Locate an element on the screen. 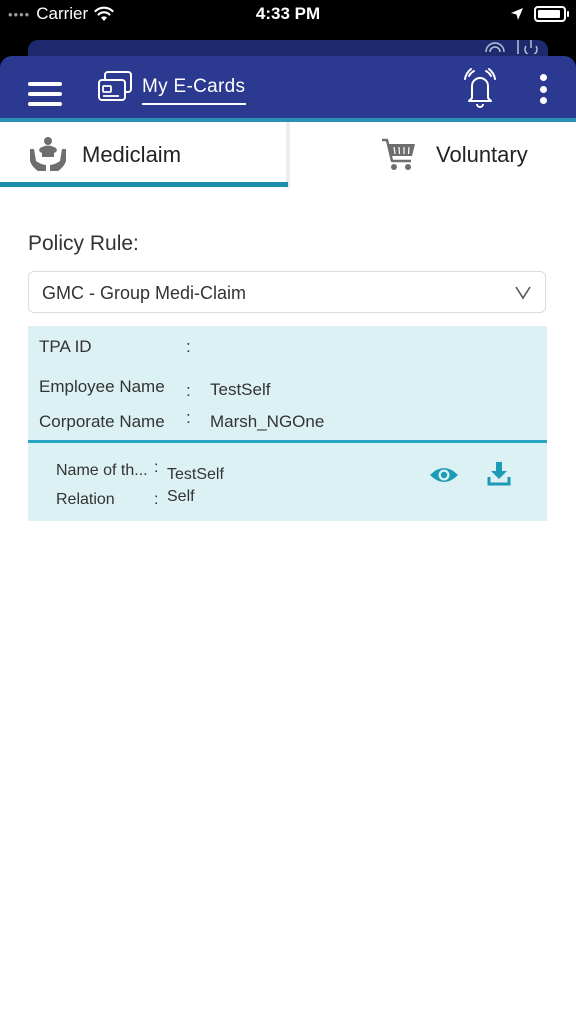  member-card: Name of th... : TestSelf Relation : Self is located at coordinates (287, 482).